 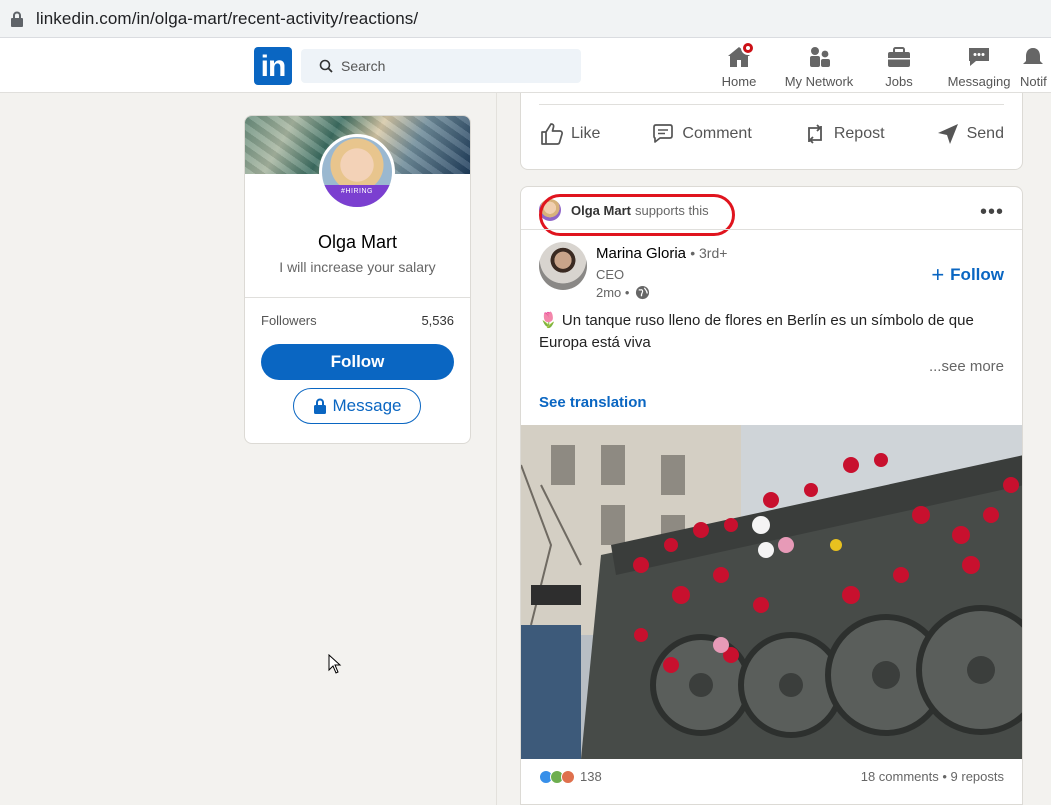 I want to click on search-icon, so click(x=326, y=66).